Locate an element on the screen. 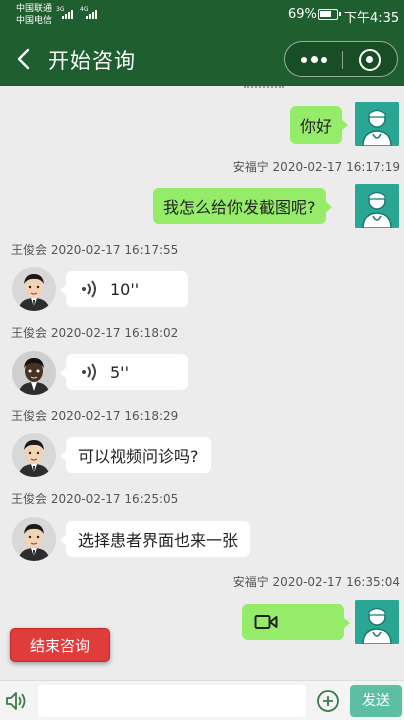 This screenshot has height=720, width=404. status-bar: 中国联通 中国电信 3G 4G 69% 下午4:35 is located at coordinates (202, 16).